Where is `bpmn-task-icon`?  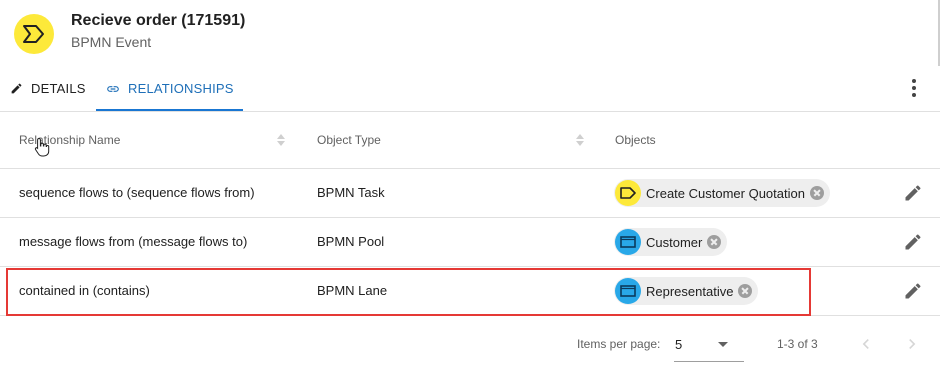
bpmn-task-icon is located at coordinates (628, 193).